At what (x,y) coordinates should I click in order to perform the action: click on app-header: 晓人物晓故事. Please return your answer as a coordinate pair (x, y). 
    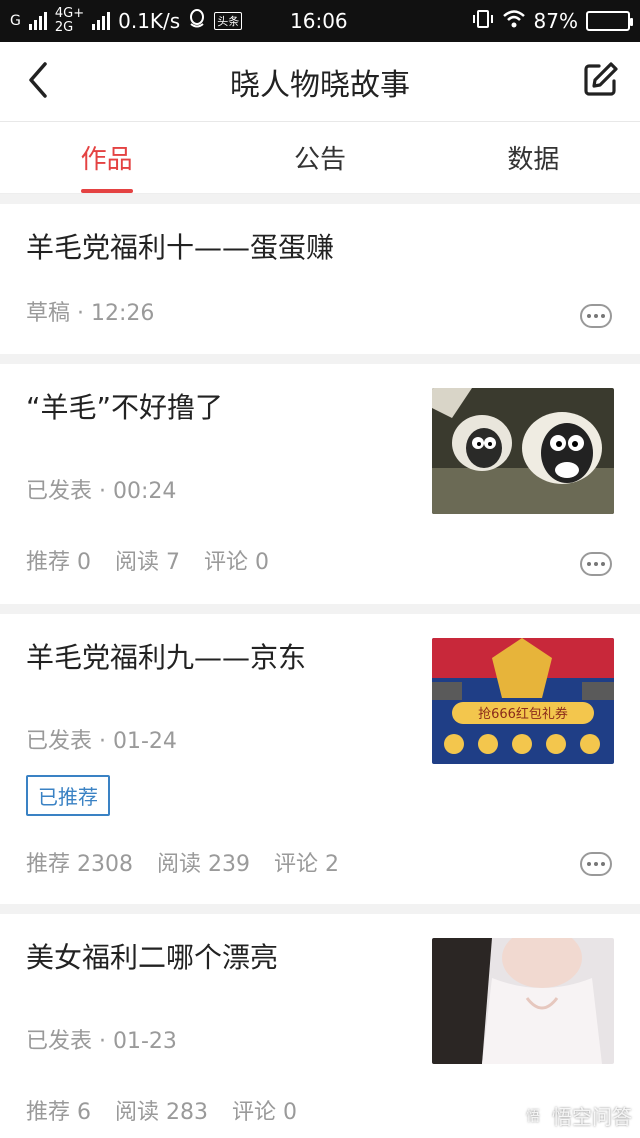
    Looking at the image, I should click on (320, 82).